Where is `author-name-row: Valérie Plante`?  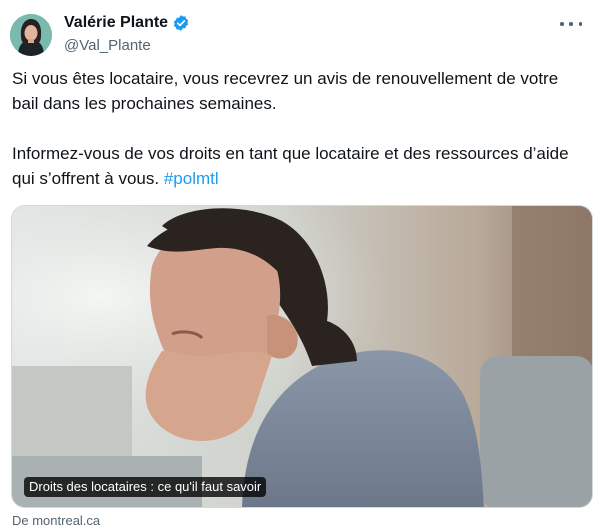
author-name-row: Valérie Plante is located at coordinates (127, 23).